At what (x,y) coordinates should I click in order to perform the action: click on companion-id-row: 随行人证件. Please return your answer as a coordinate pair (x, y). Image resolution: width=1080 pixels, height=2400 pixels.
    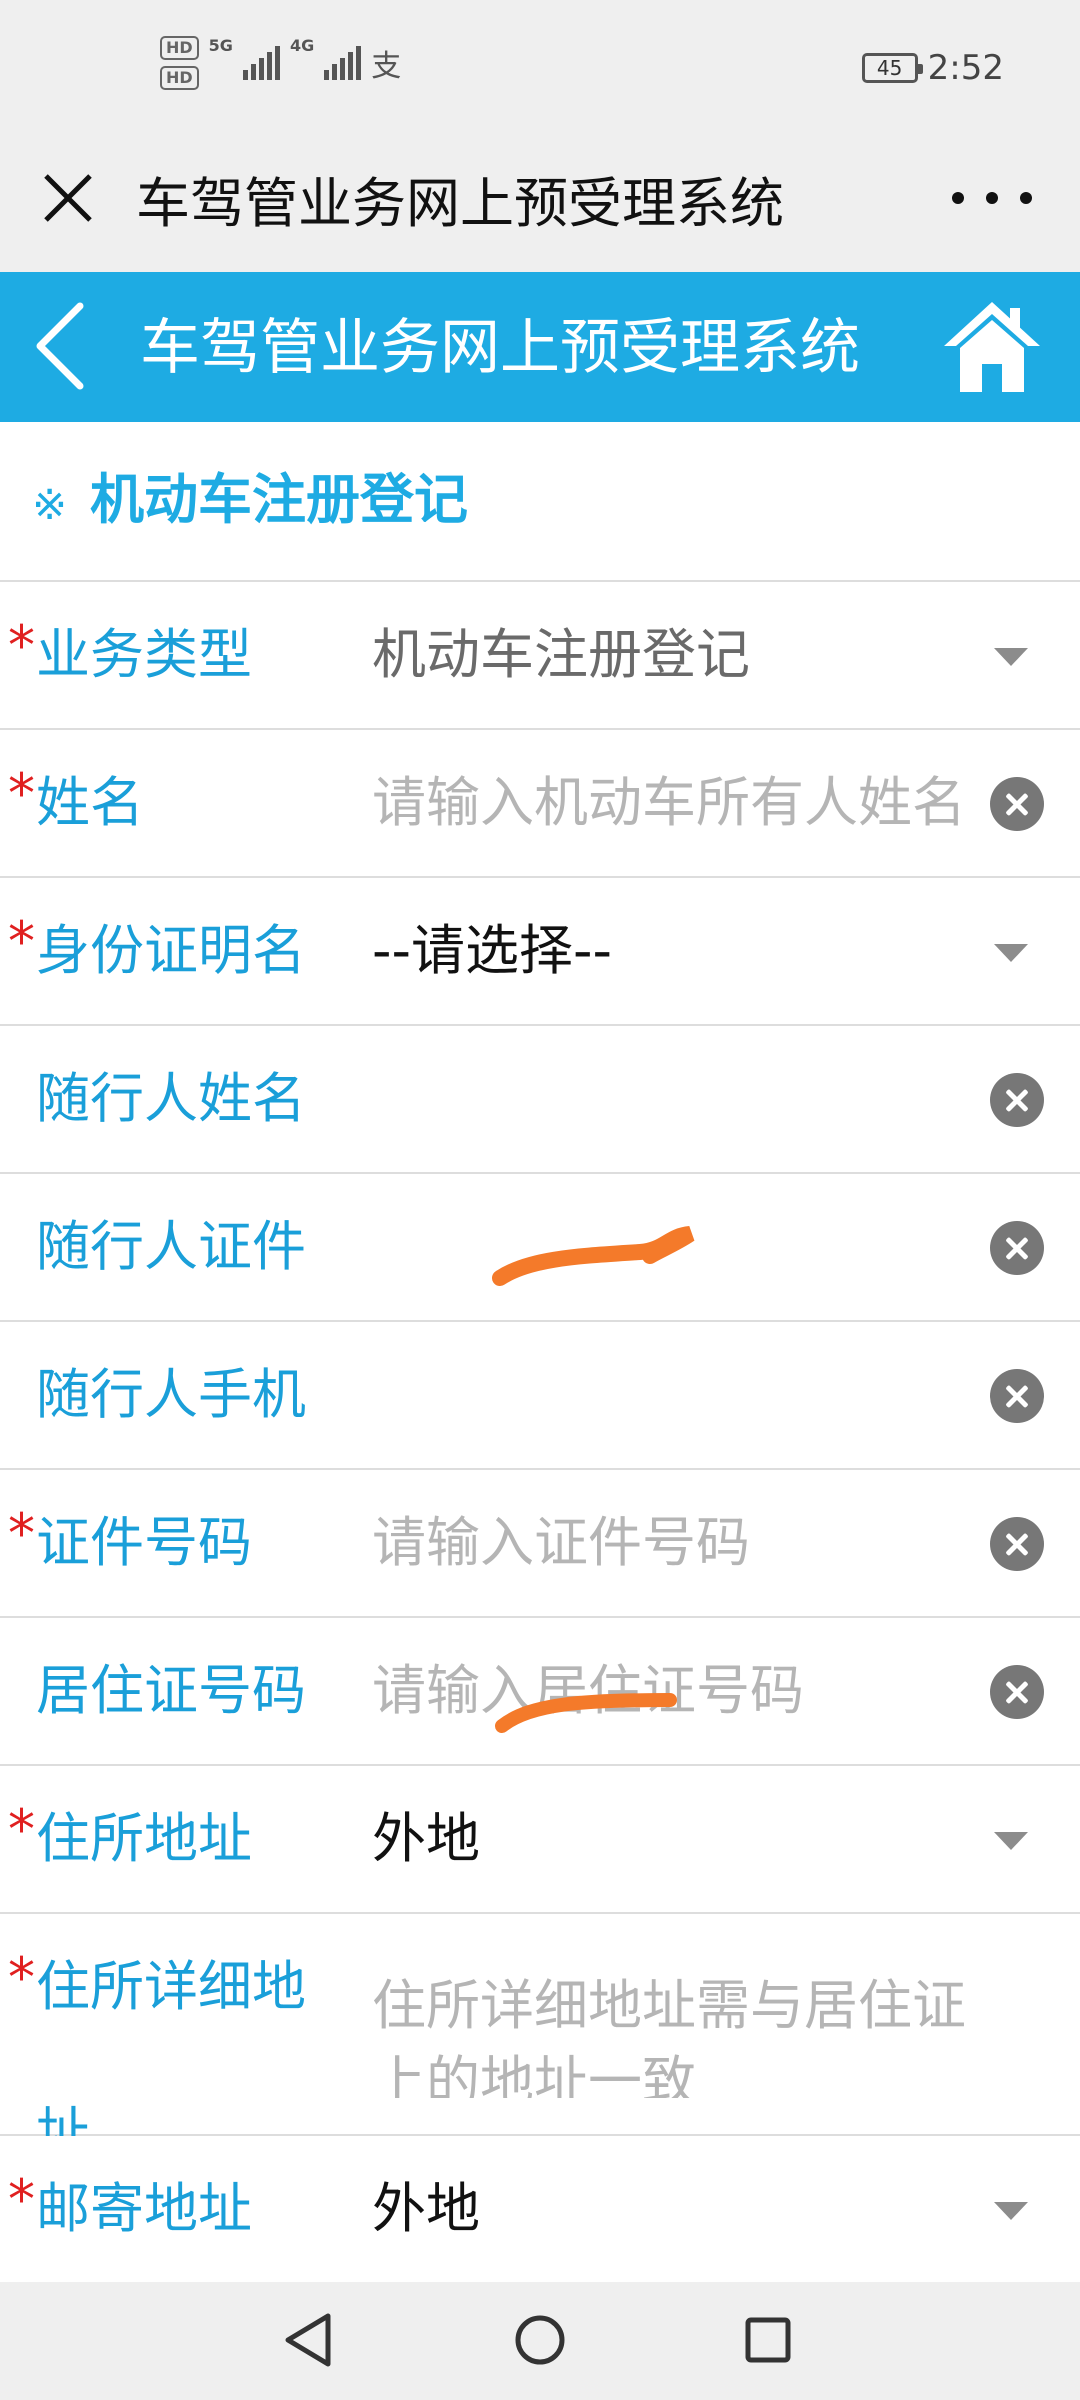
    Looking at the image, I should click on (540, 1248).